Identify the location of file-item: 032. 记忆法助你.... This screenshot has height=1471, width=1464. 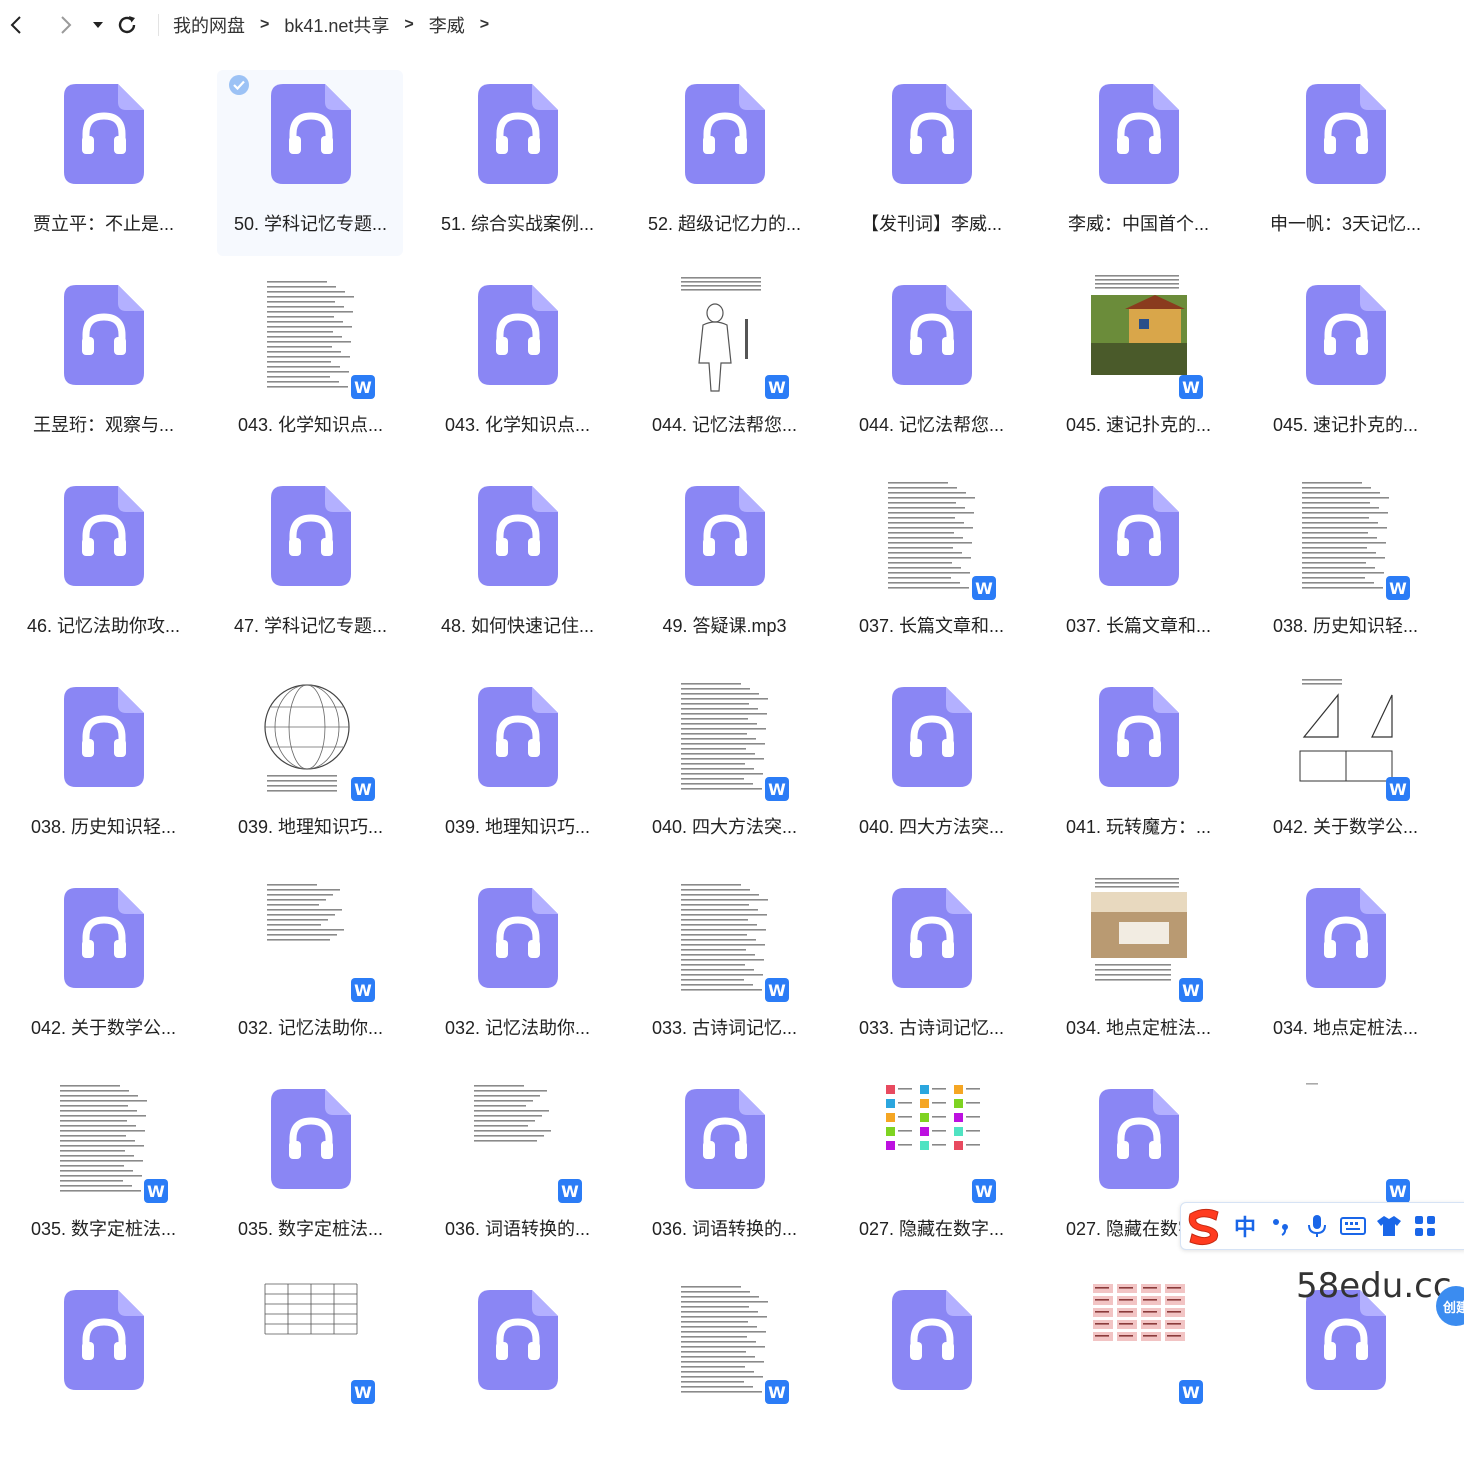
(517, 968).